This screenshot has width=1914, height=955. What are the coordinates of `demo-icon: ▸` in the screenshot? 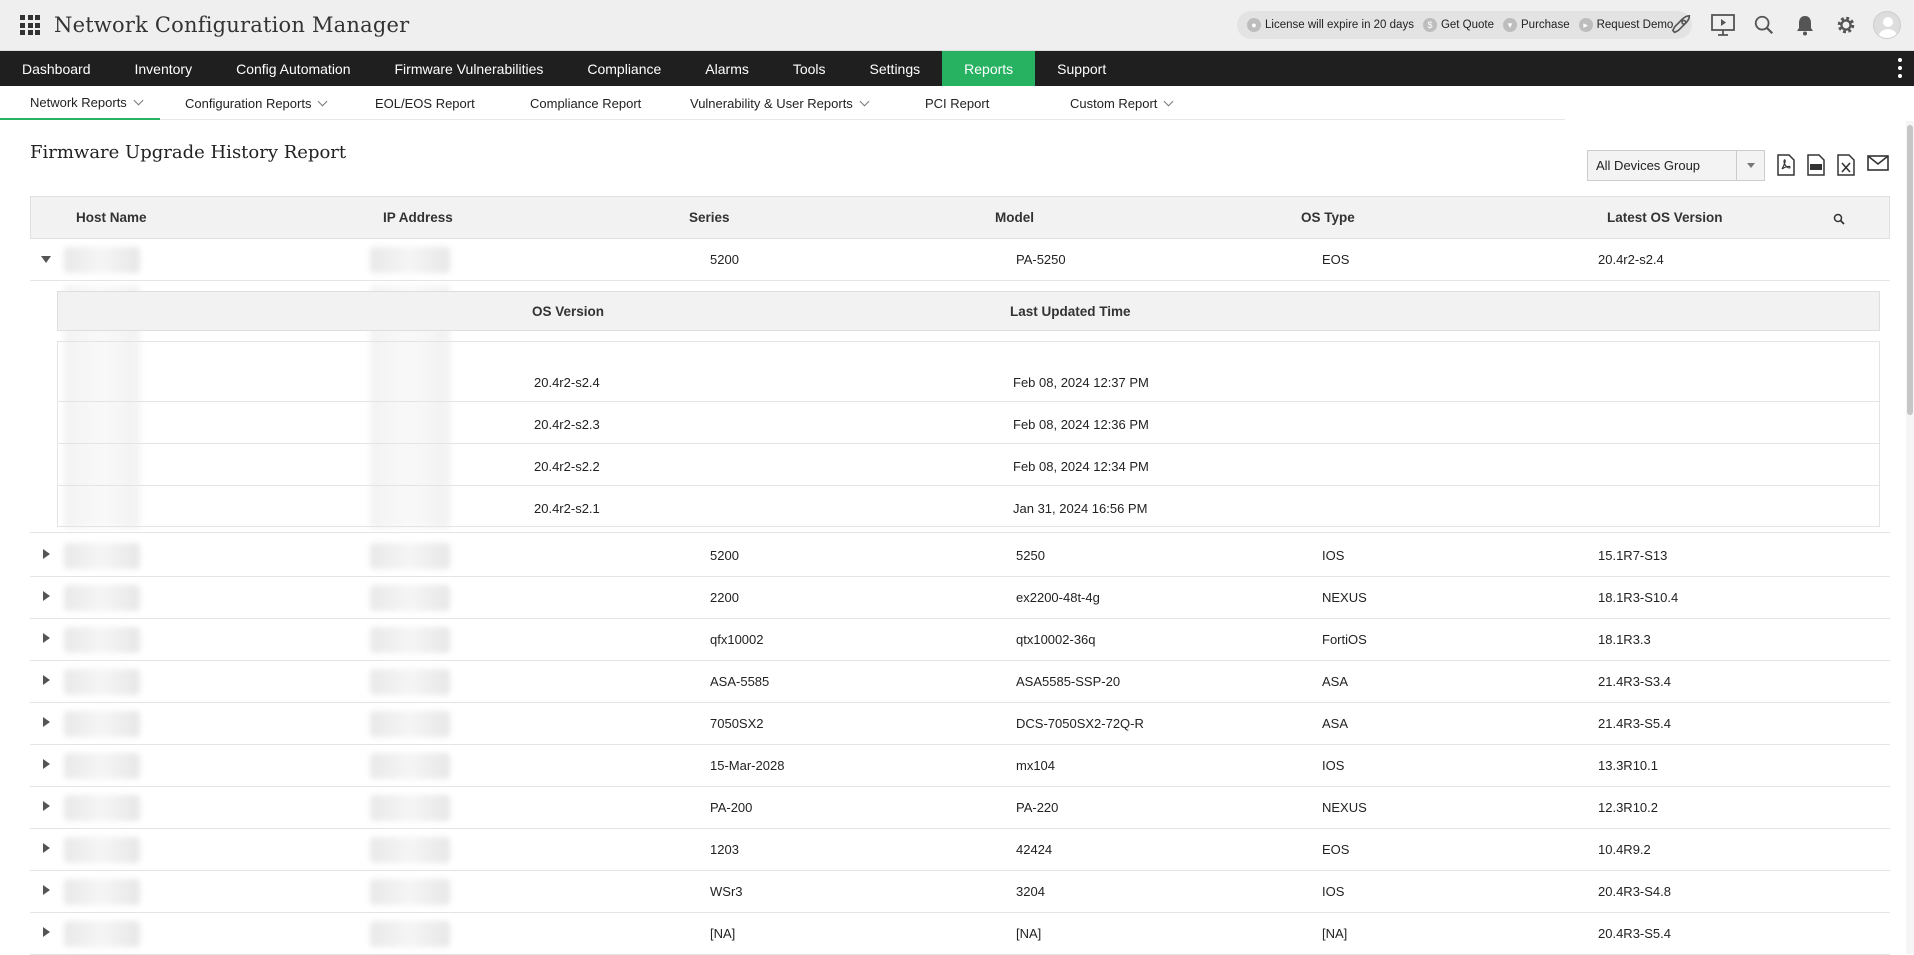 It's located at (1585, 25).